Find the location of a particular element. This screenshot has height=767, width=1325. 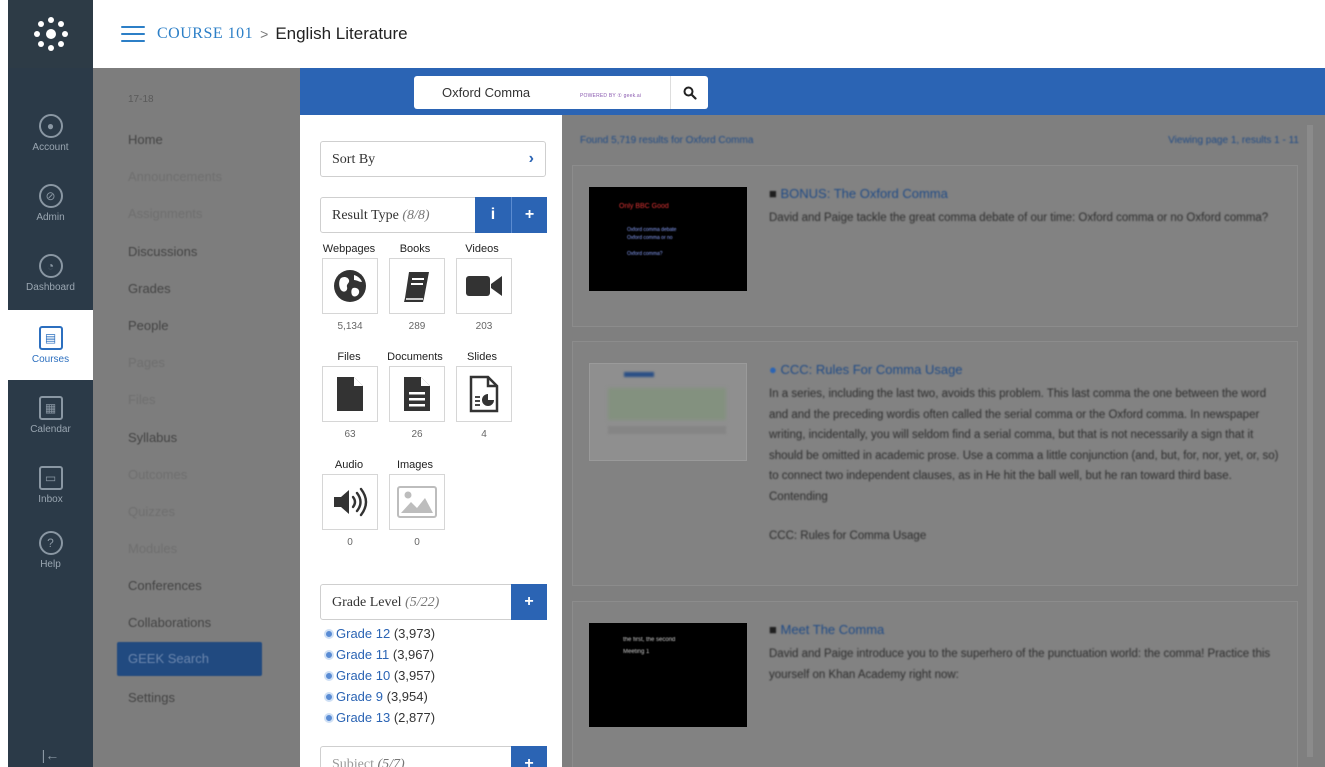

gnav-account: ● Account is located at coordinates (50, 133).